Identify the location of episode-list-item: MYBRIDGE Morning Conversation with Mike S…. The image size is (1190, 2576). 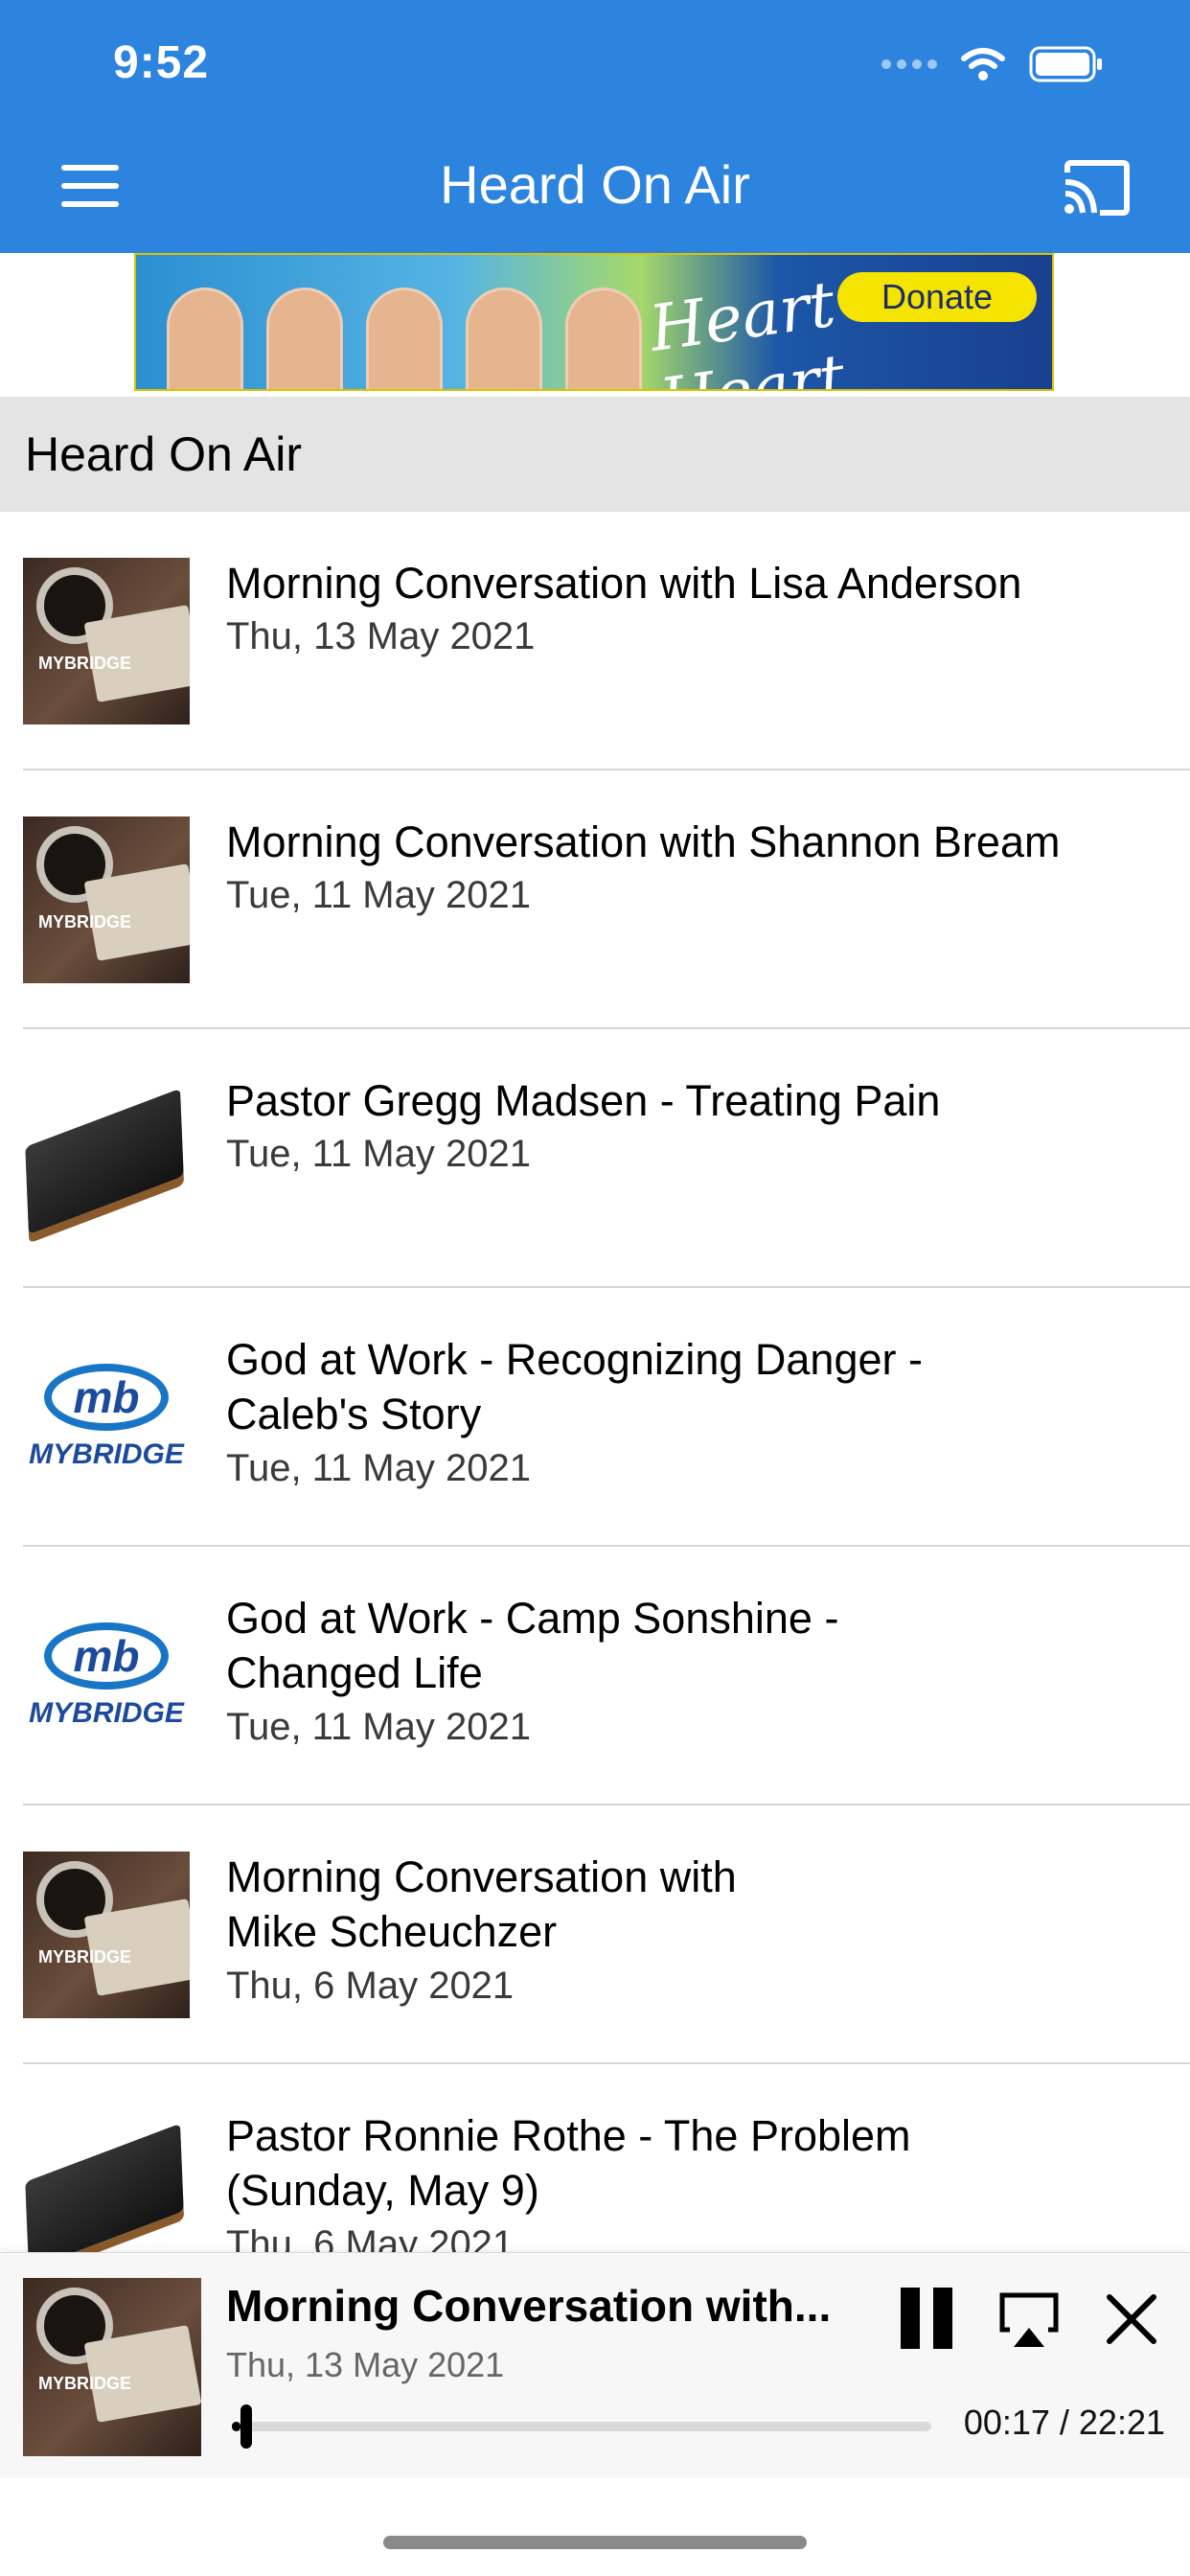
(595, 1935).